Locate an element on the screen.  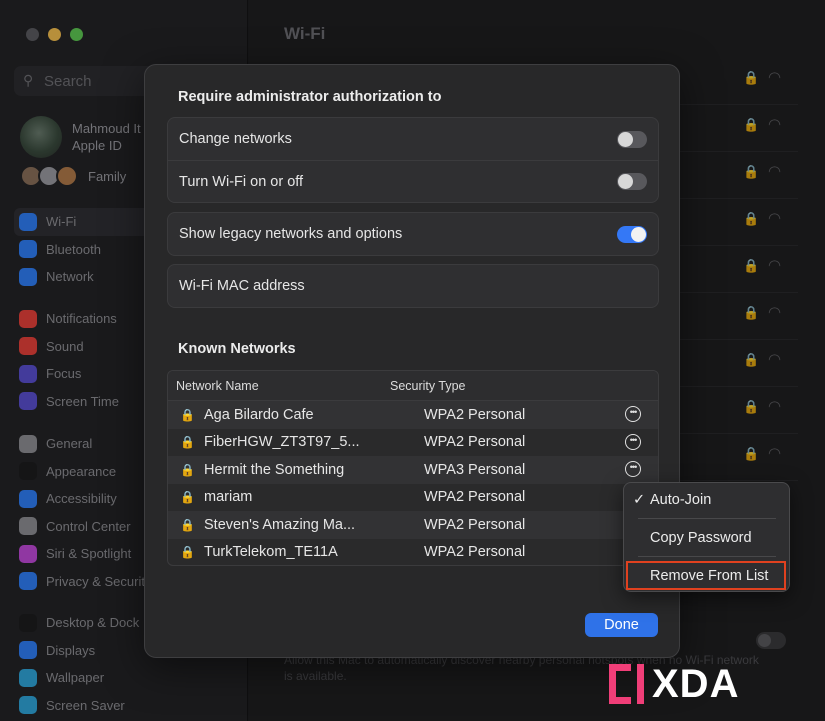
done-button: Done is located at coordinates (621, 625).